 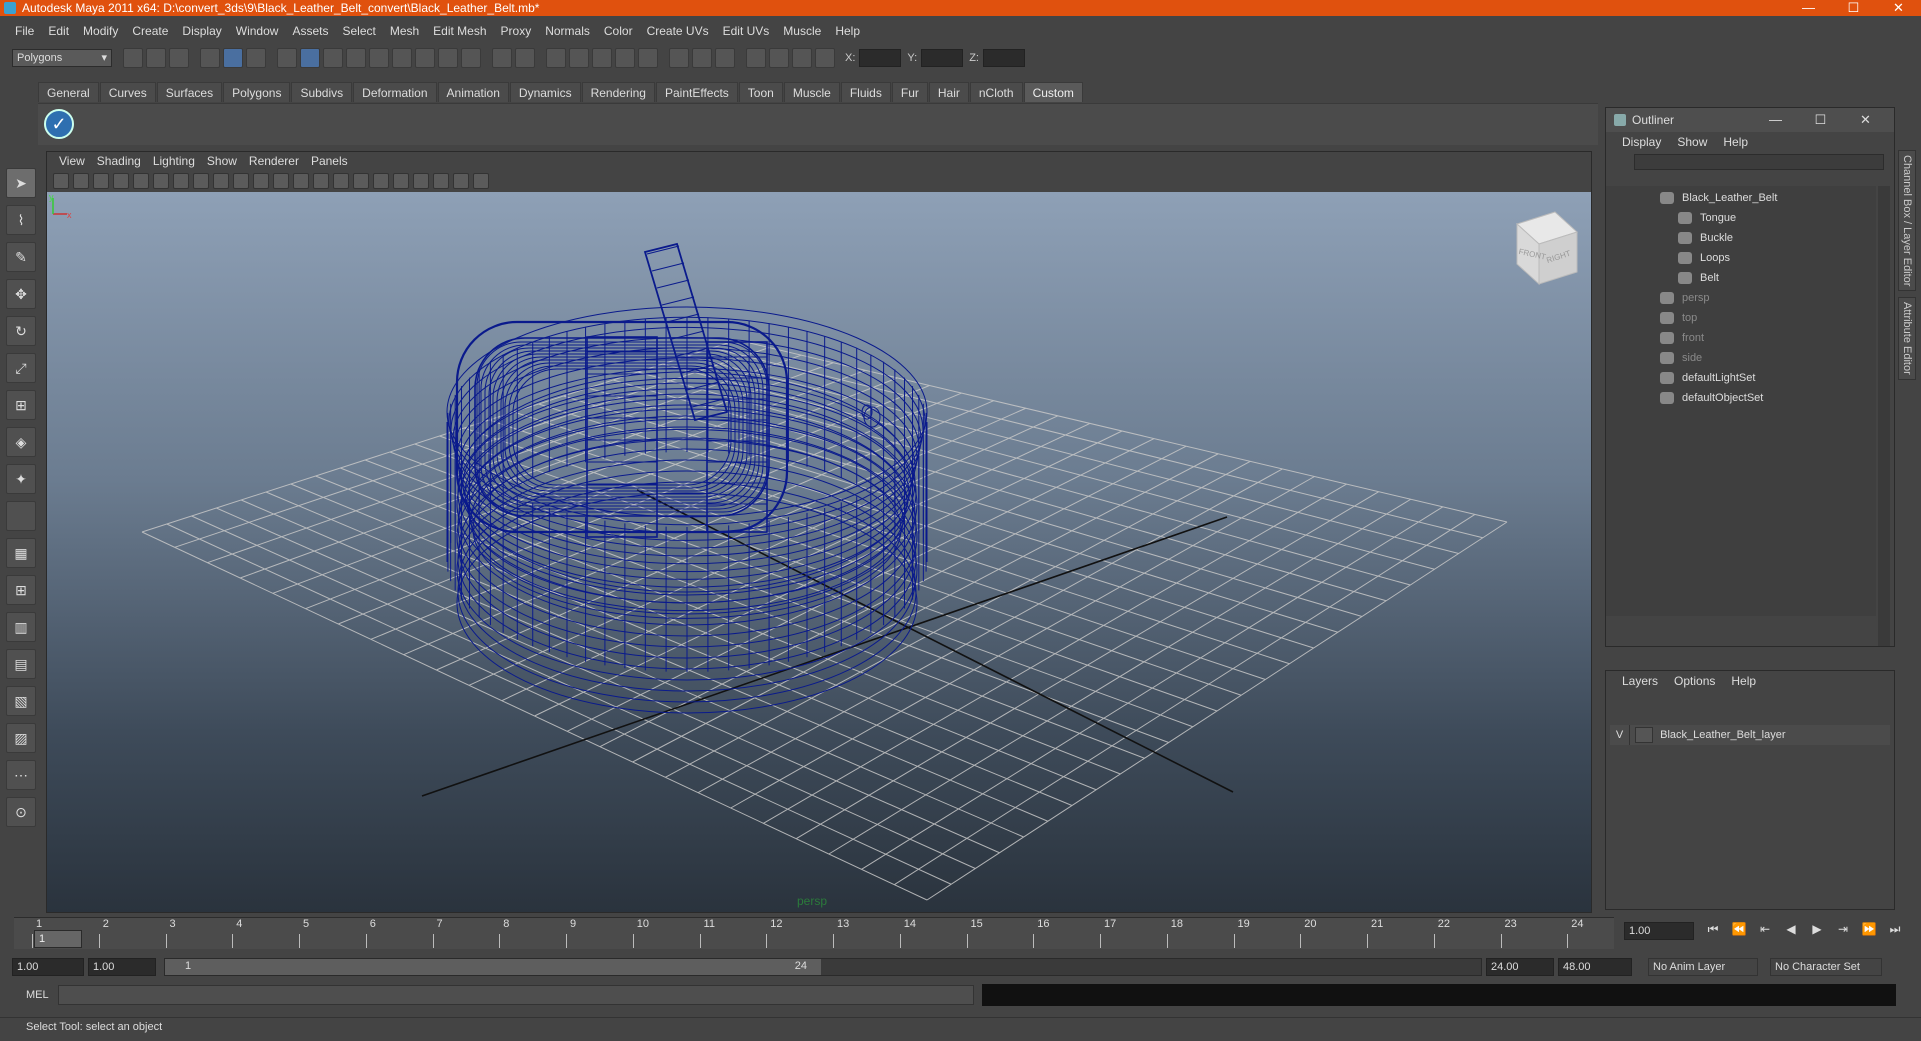 What do you see at coordinates (1713, 929) in the screenshot?
I see `go-to-start-icon: ⏮` at bounding box center [1713, 929].